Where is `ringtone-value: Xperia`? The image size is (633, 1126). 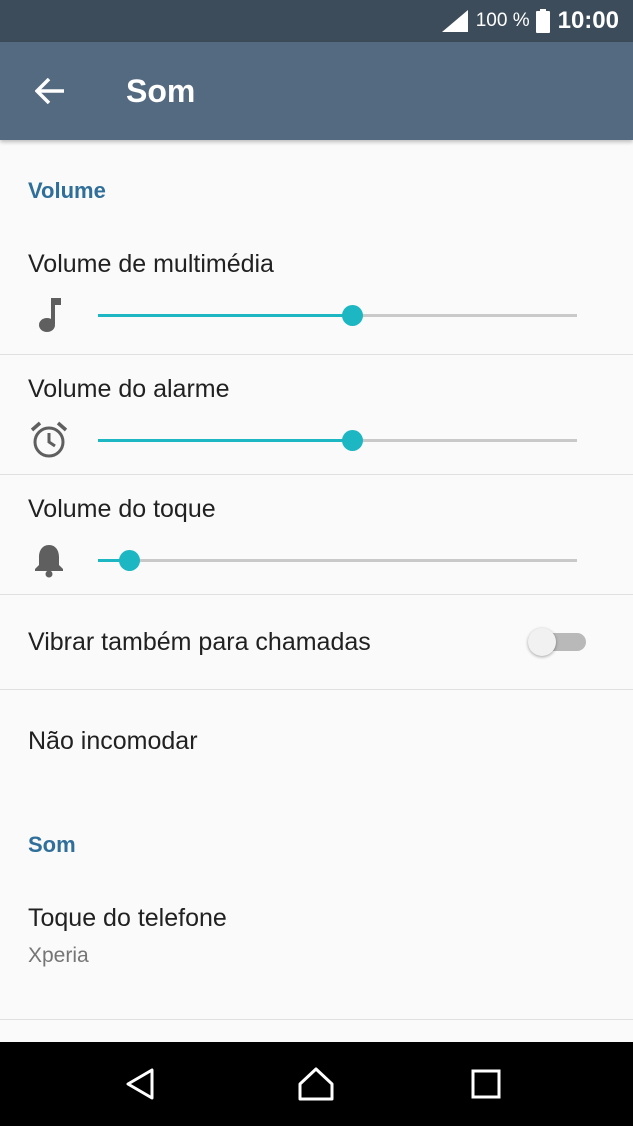
ringtone-value: Xperia is located at coordinates (58, 955).